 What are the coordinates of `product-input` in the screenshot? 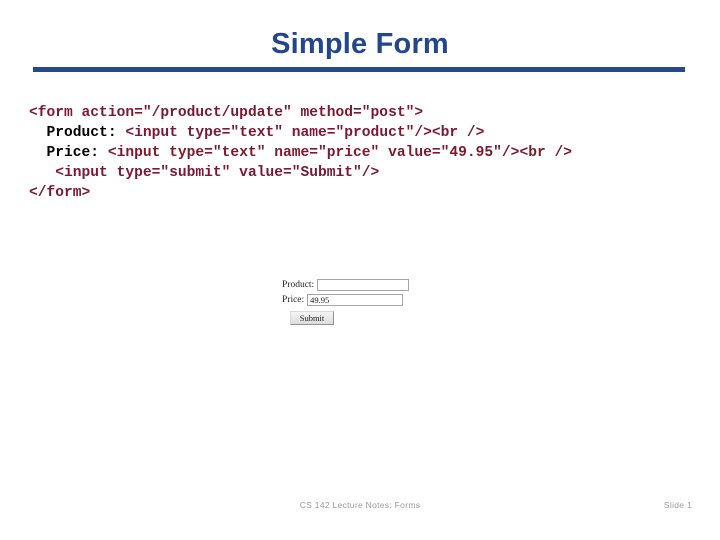 It's located at (363, 285).